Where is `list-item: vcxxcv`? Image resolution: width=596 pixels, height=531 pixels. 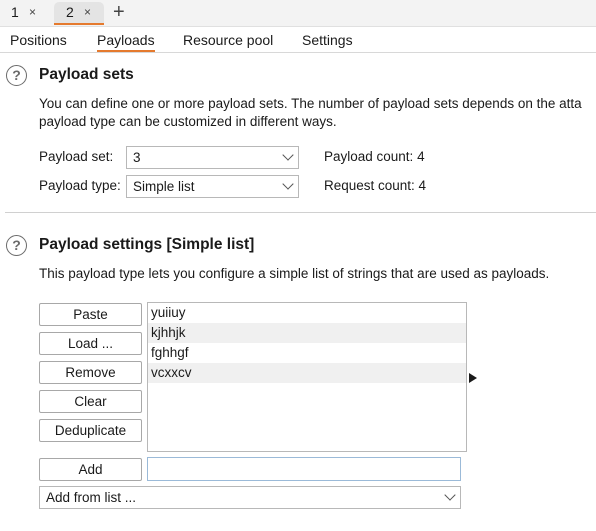 list-item: vcxxcv is located at coordinates (307, 373).